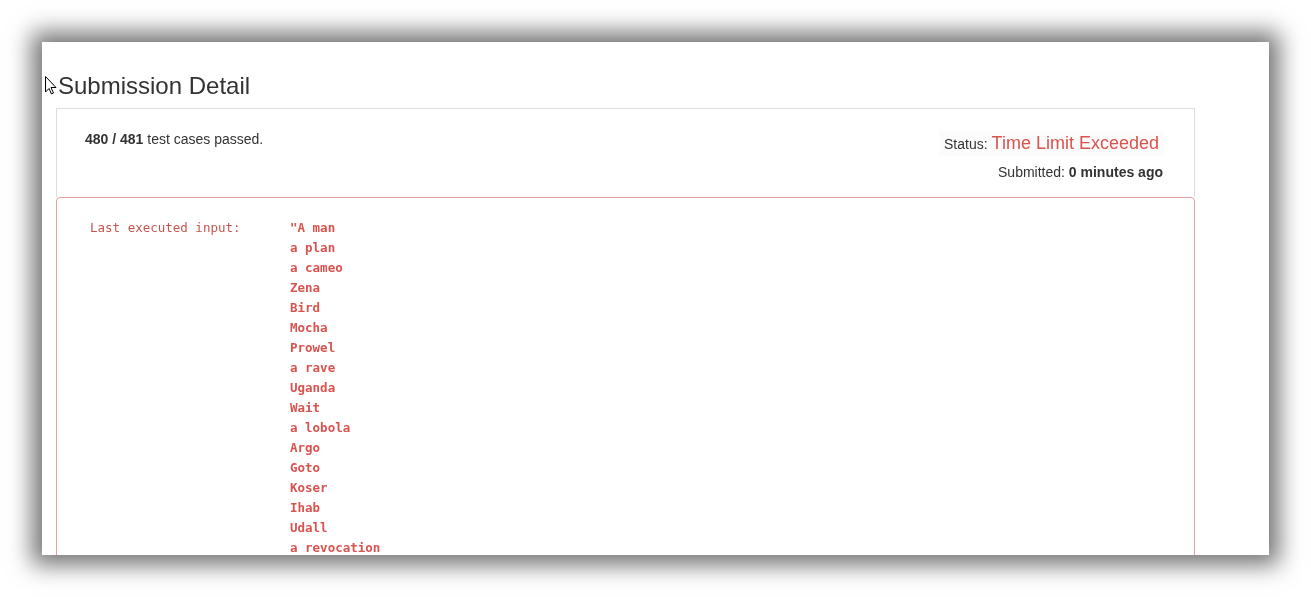 This screenshot has height=597, width=1311. Describe the element at coordinates (174, 140) in the screenshot. I see `test-cases-passed: 480 / 481 test cases passed.` at that location.